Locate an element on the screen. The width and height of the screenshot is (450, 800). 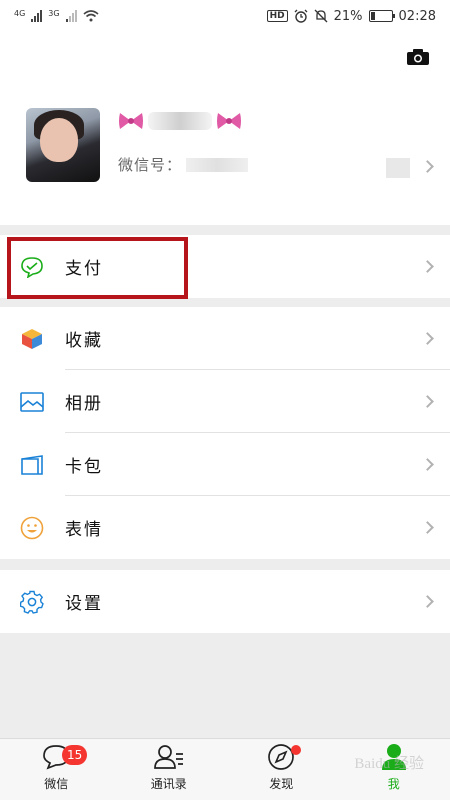
contacts-icon is located at coordinates (168, 757).